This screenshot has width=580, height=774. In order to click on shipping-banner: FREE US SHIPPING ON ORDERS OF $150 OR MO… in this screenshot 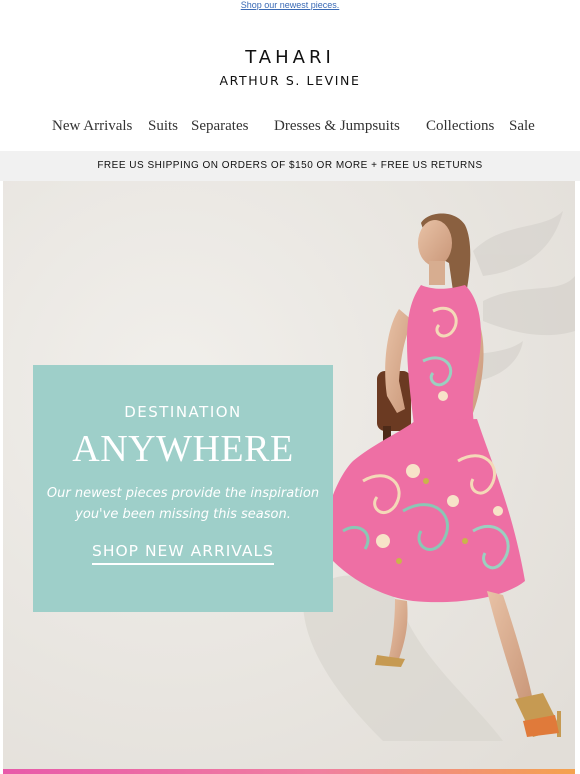, I will do `click(290, 166)`.